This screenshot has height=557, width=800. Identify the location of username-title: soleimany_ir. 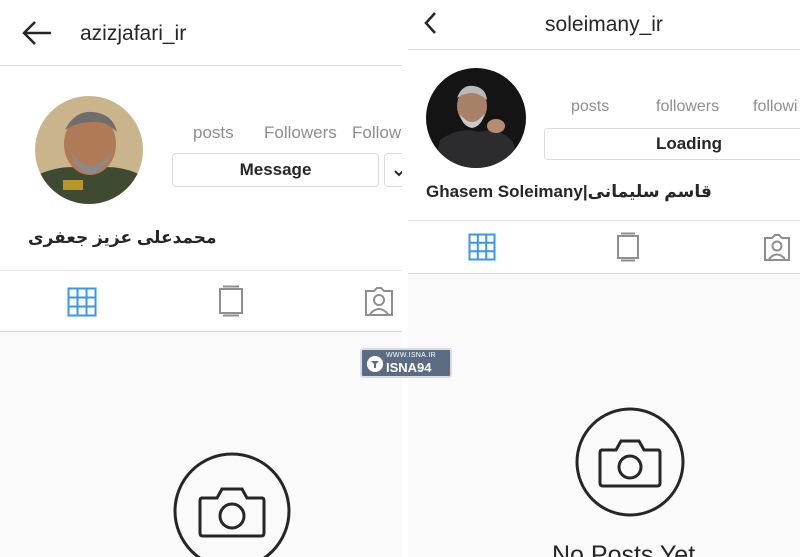
(604, 24).